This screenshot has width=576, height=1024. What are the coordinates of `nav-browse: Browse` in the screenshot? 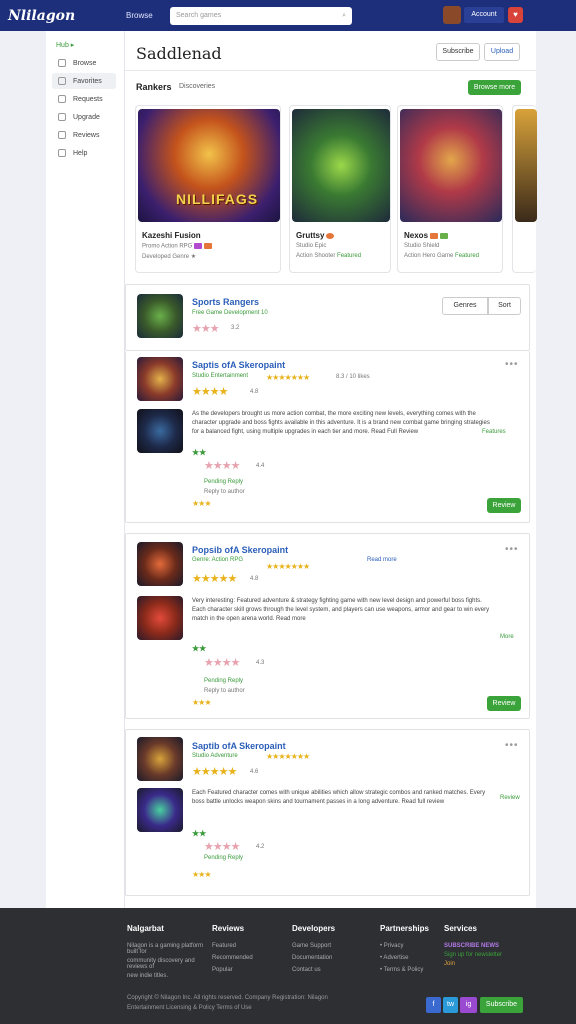 It's located at (148, 15).